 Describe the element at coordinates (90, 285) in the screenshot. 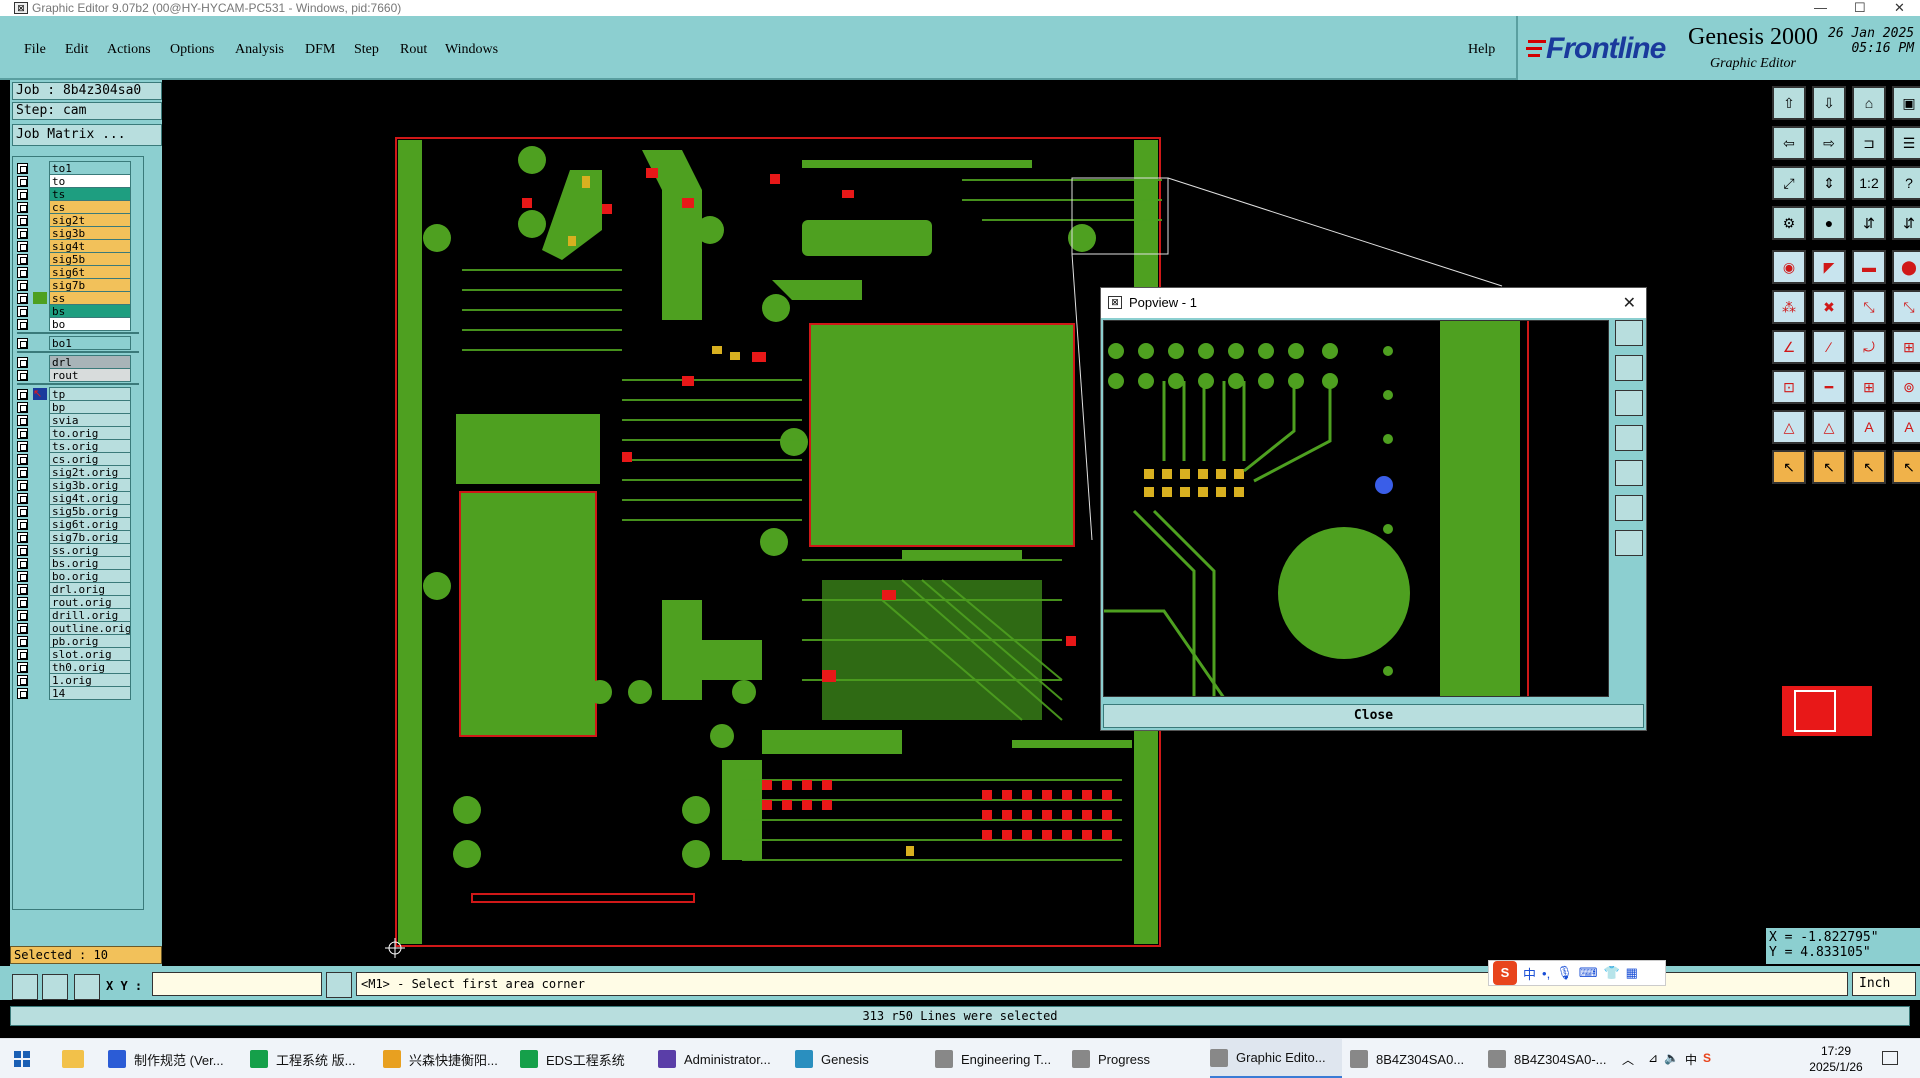

I see `layer-name: sig7b` at that location.